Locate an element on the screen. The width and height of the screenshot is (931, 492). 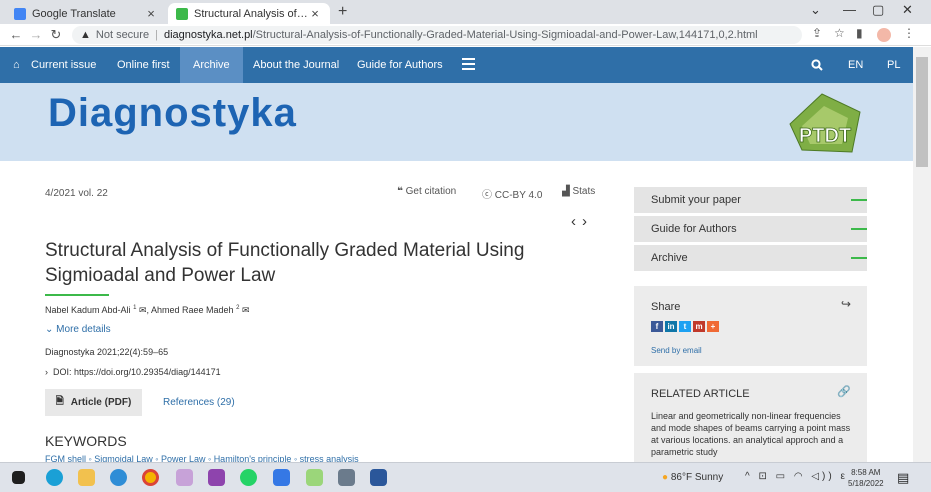
related-title: RELATED ARTICLE is located at coordinates (700, 394).